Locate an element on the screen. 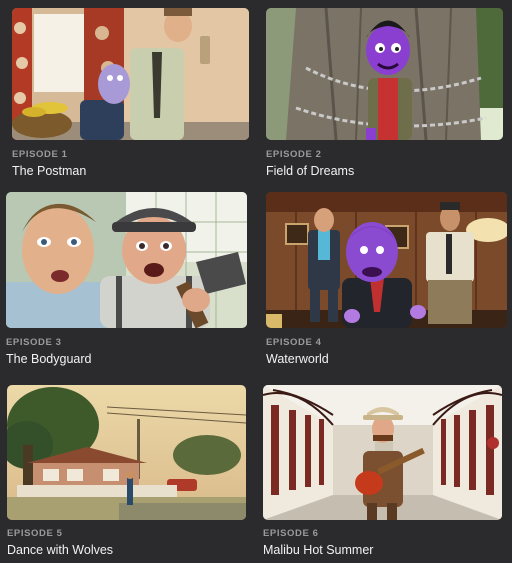  episode-card-5: EPISODE 5 Dance with Wolves is located at coordinates (128, 472).